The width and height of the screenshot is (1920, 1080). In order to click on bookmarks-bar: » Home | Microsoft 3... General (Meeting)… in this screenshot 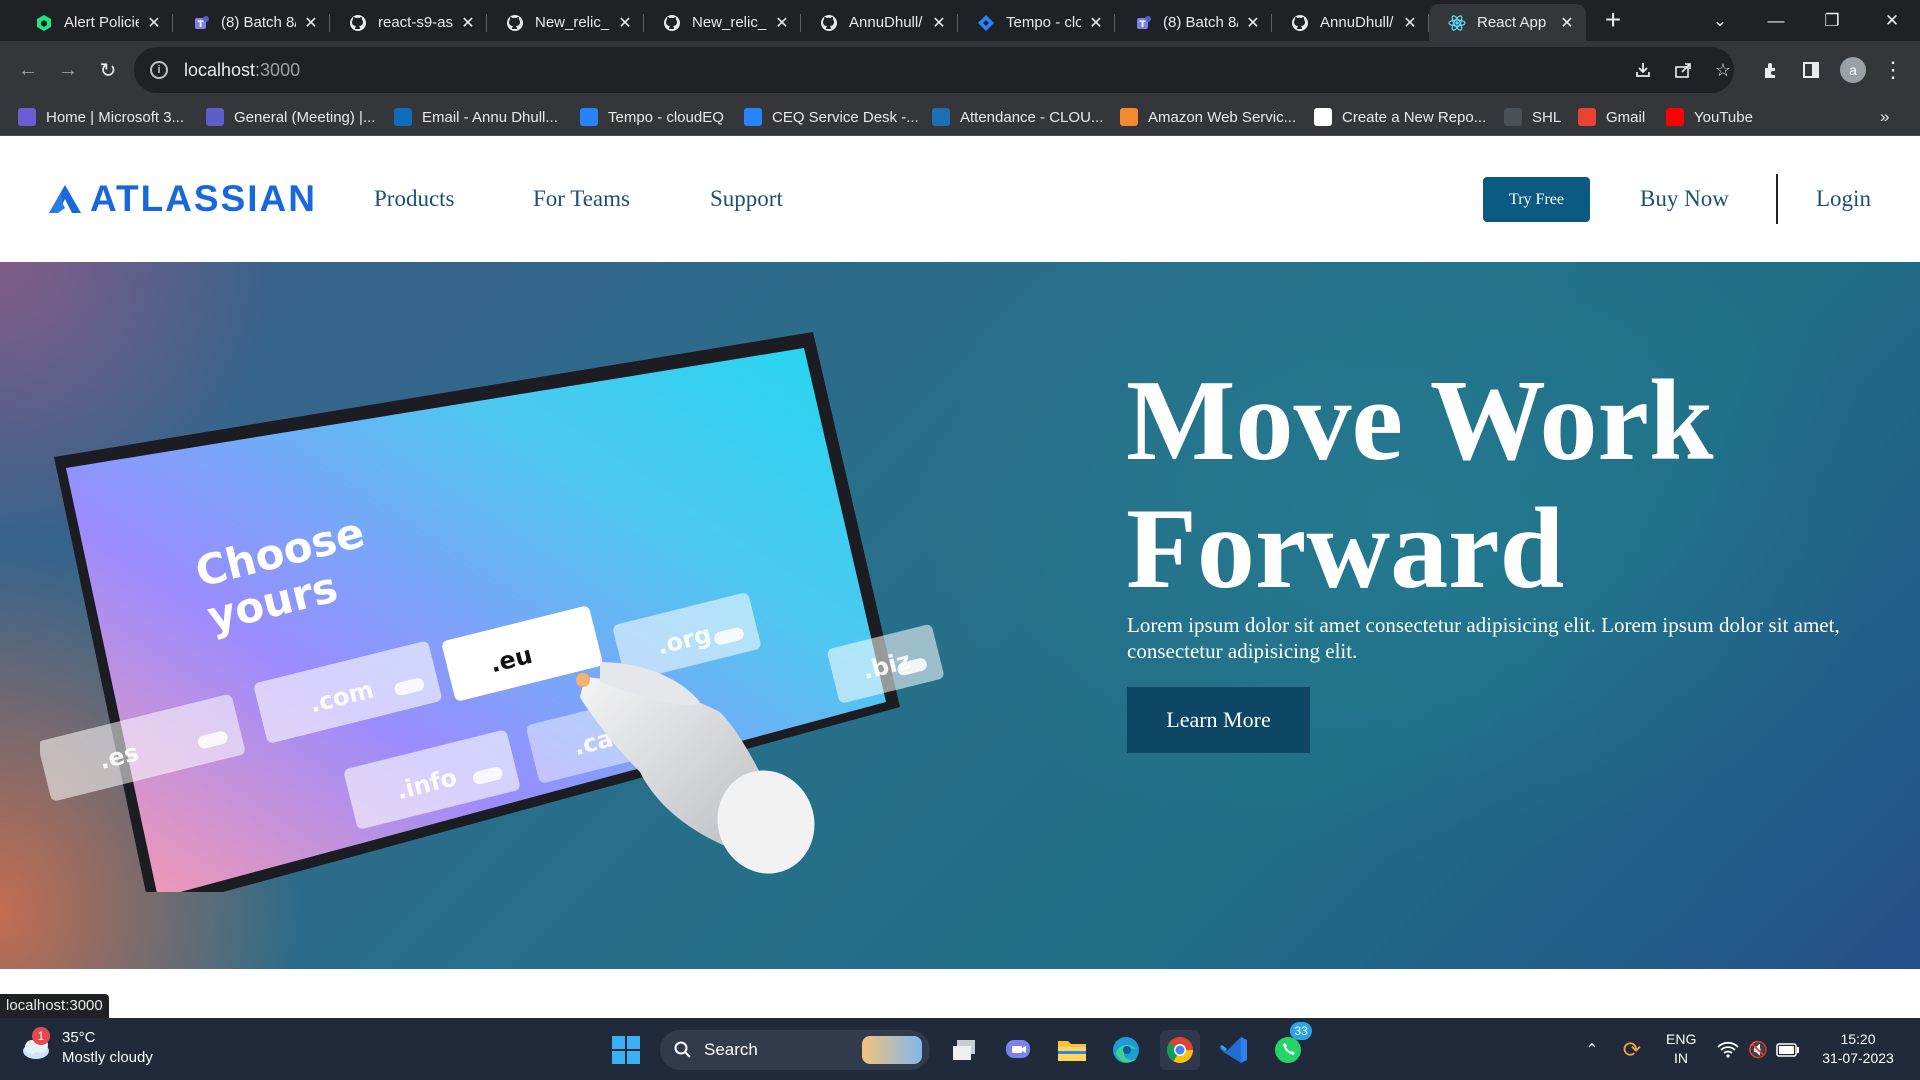, I will do `click(960, 117)`.